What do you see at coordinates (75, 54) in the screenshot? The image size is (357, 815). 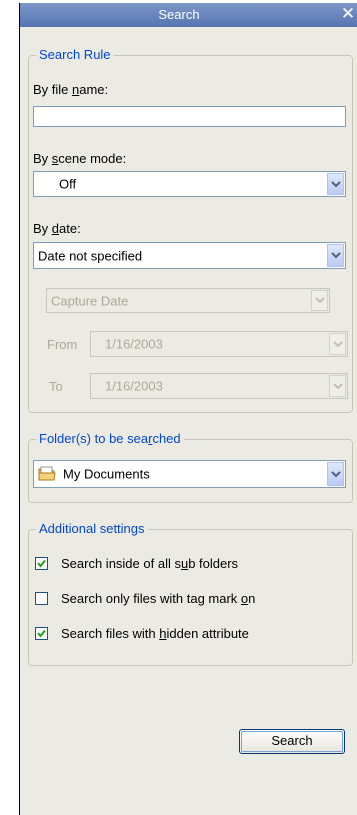 I see `search-rule-legend: Search Rule` at bounding box center [75, 54].